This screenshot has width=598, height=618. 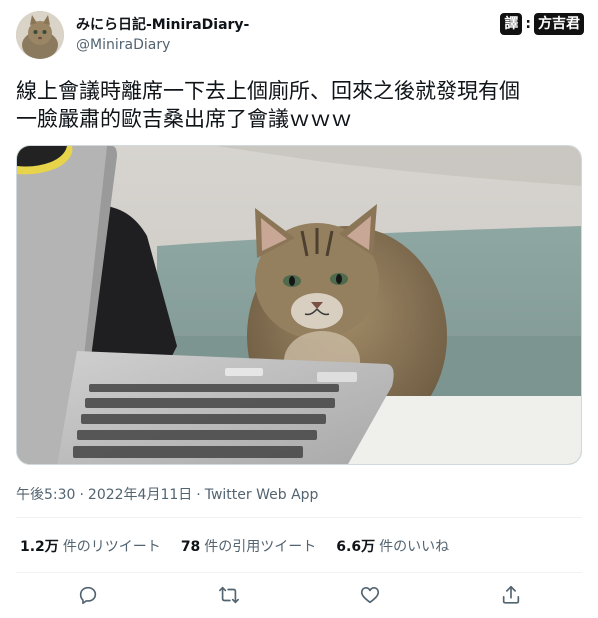 I want to click on display-name: みにら日記-MiniraDiary-, so click(x=162, y=24).